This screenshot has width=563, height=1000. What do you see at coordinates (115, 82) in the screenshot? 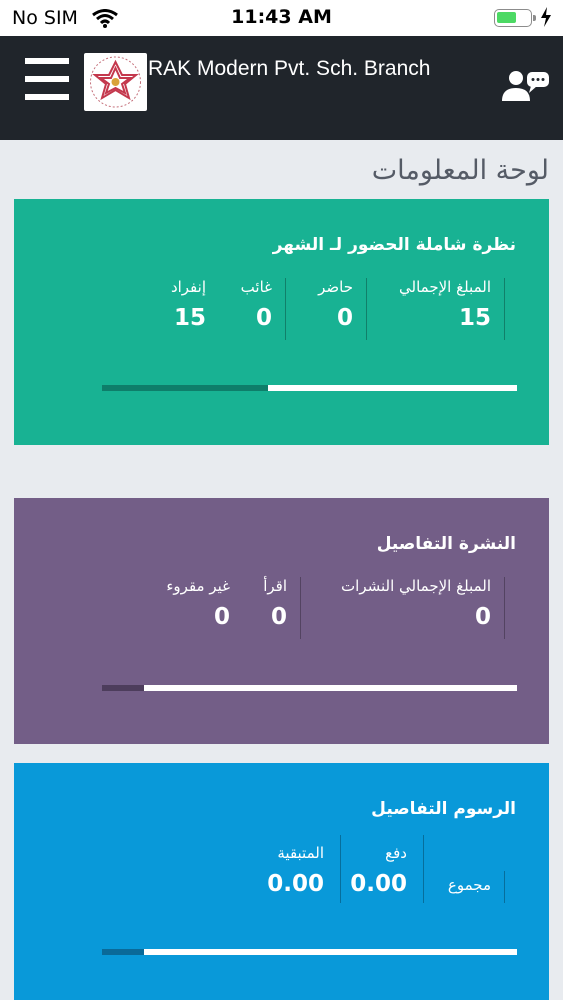
I see `school-logo` at bounding box center [115, 82].